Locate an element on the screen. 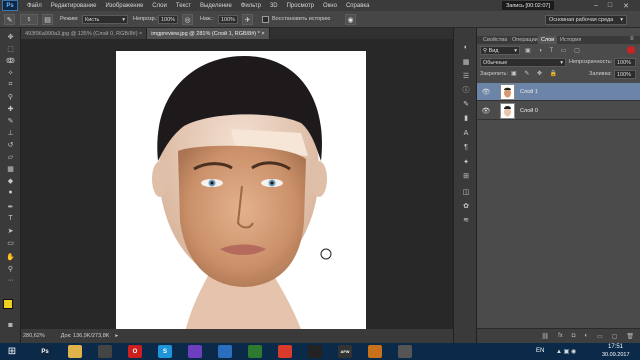 The width and height of the screenshot is (640, 360). swatches-panel-icon: ▦ is located at coordinates (466, 61).